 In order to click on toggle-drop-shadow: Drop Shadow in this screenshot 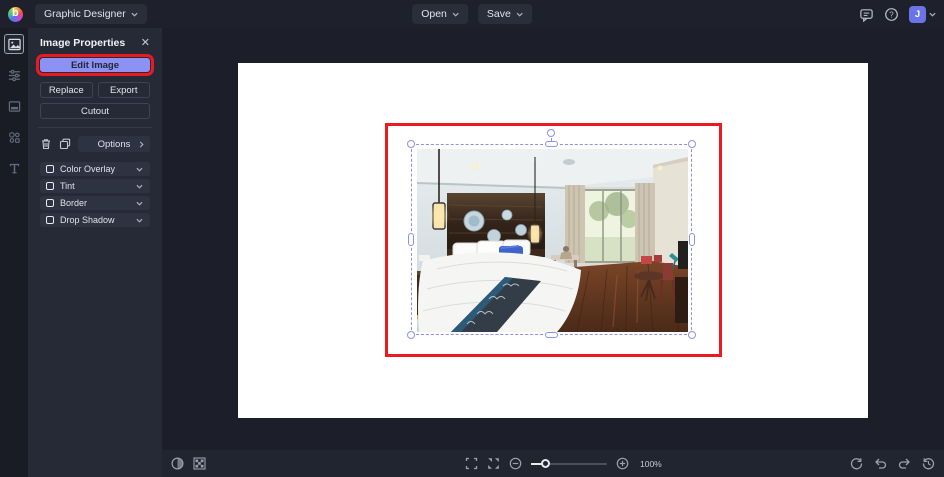, I will do `click(95, 220)`.